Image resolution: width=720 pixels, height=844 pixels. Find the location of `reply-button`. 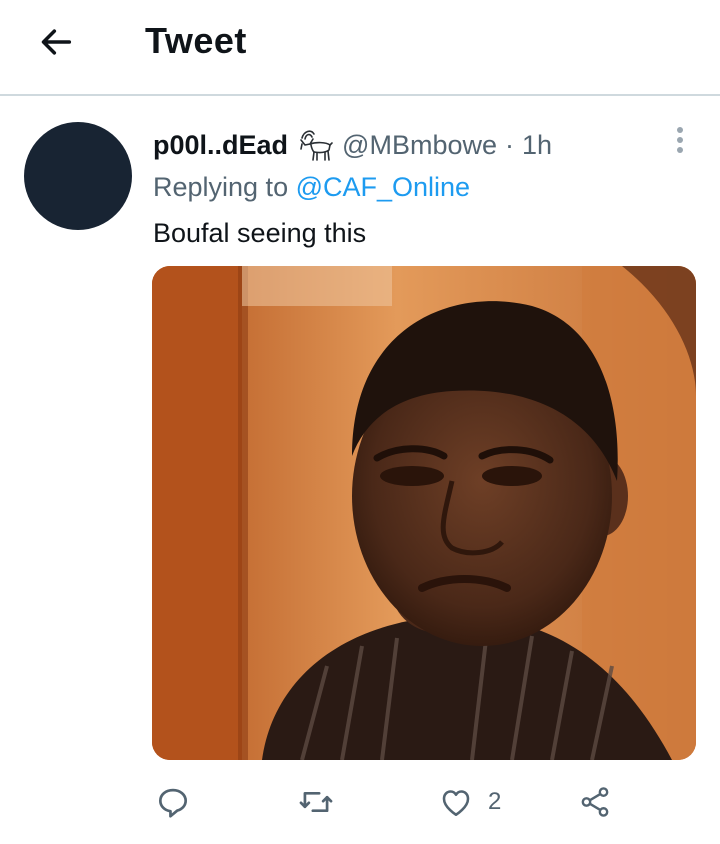

reply-button is located at coordinates (173, 802).